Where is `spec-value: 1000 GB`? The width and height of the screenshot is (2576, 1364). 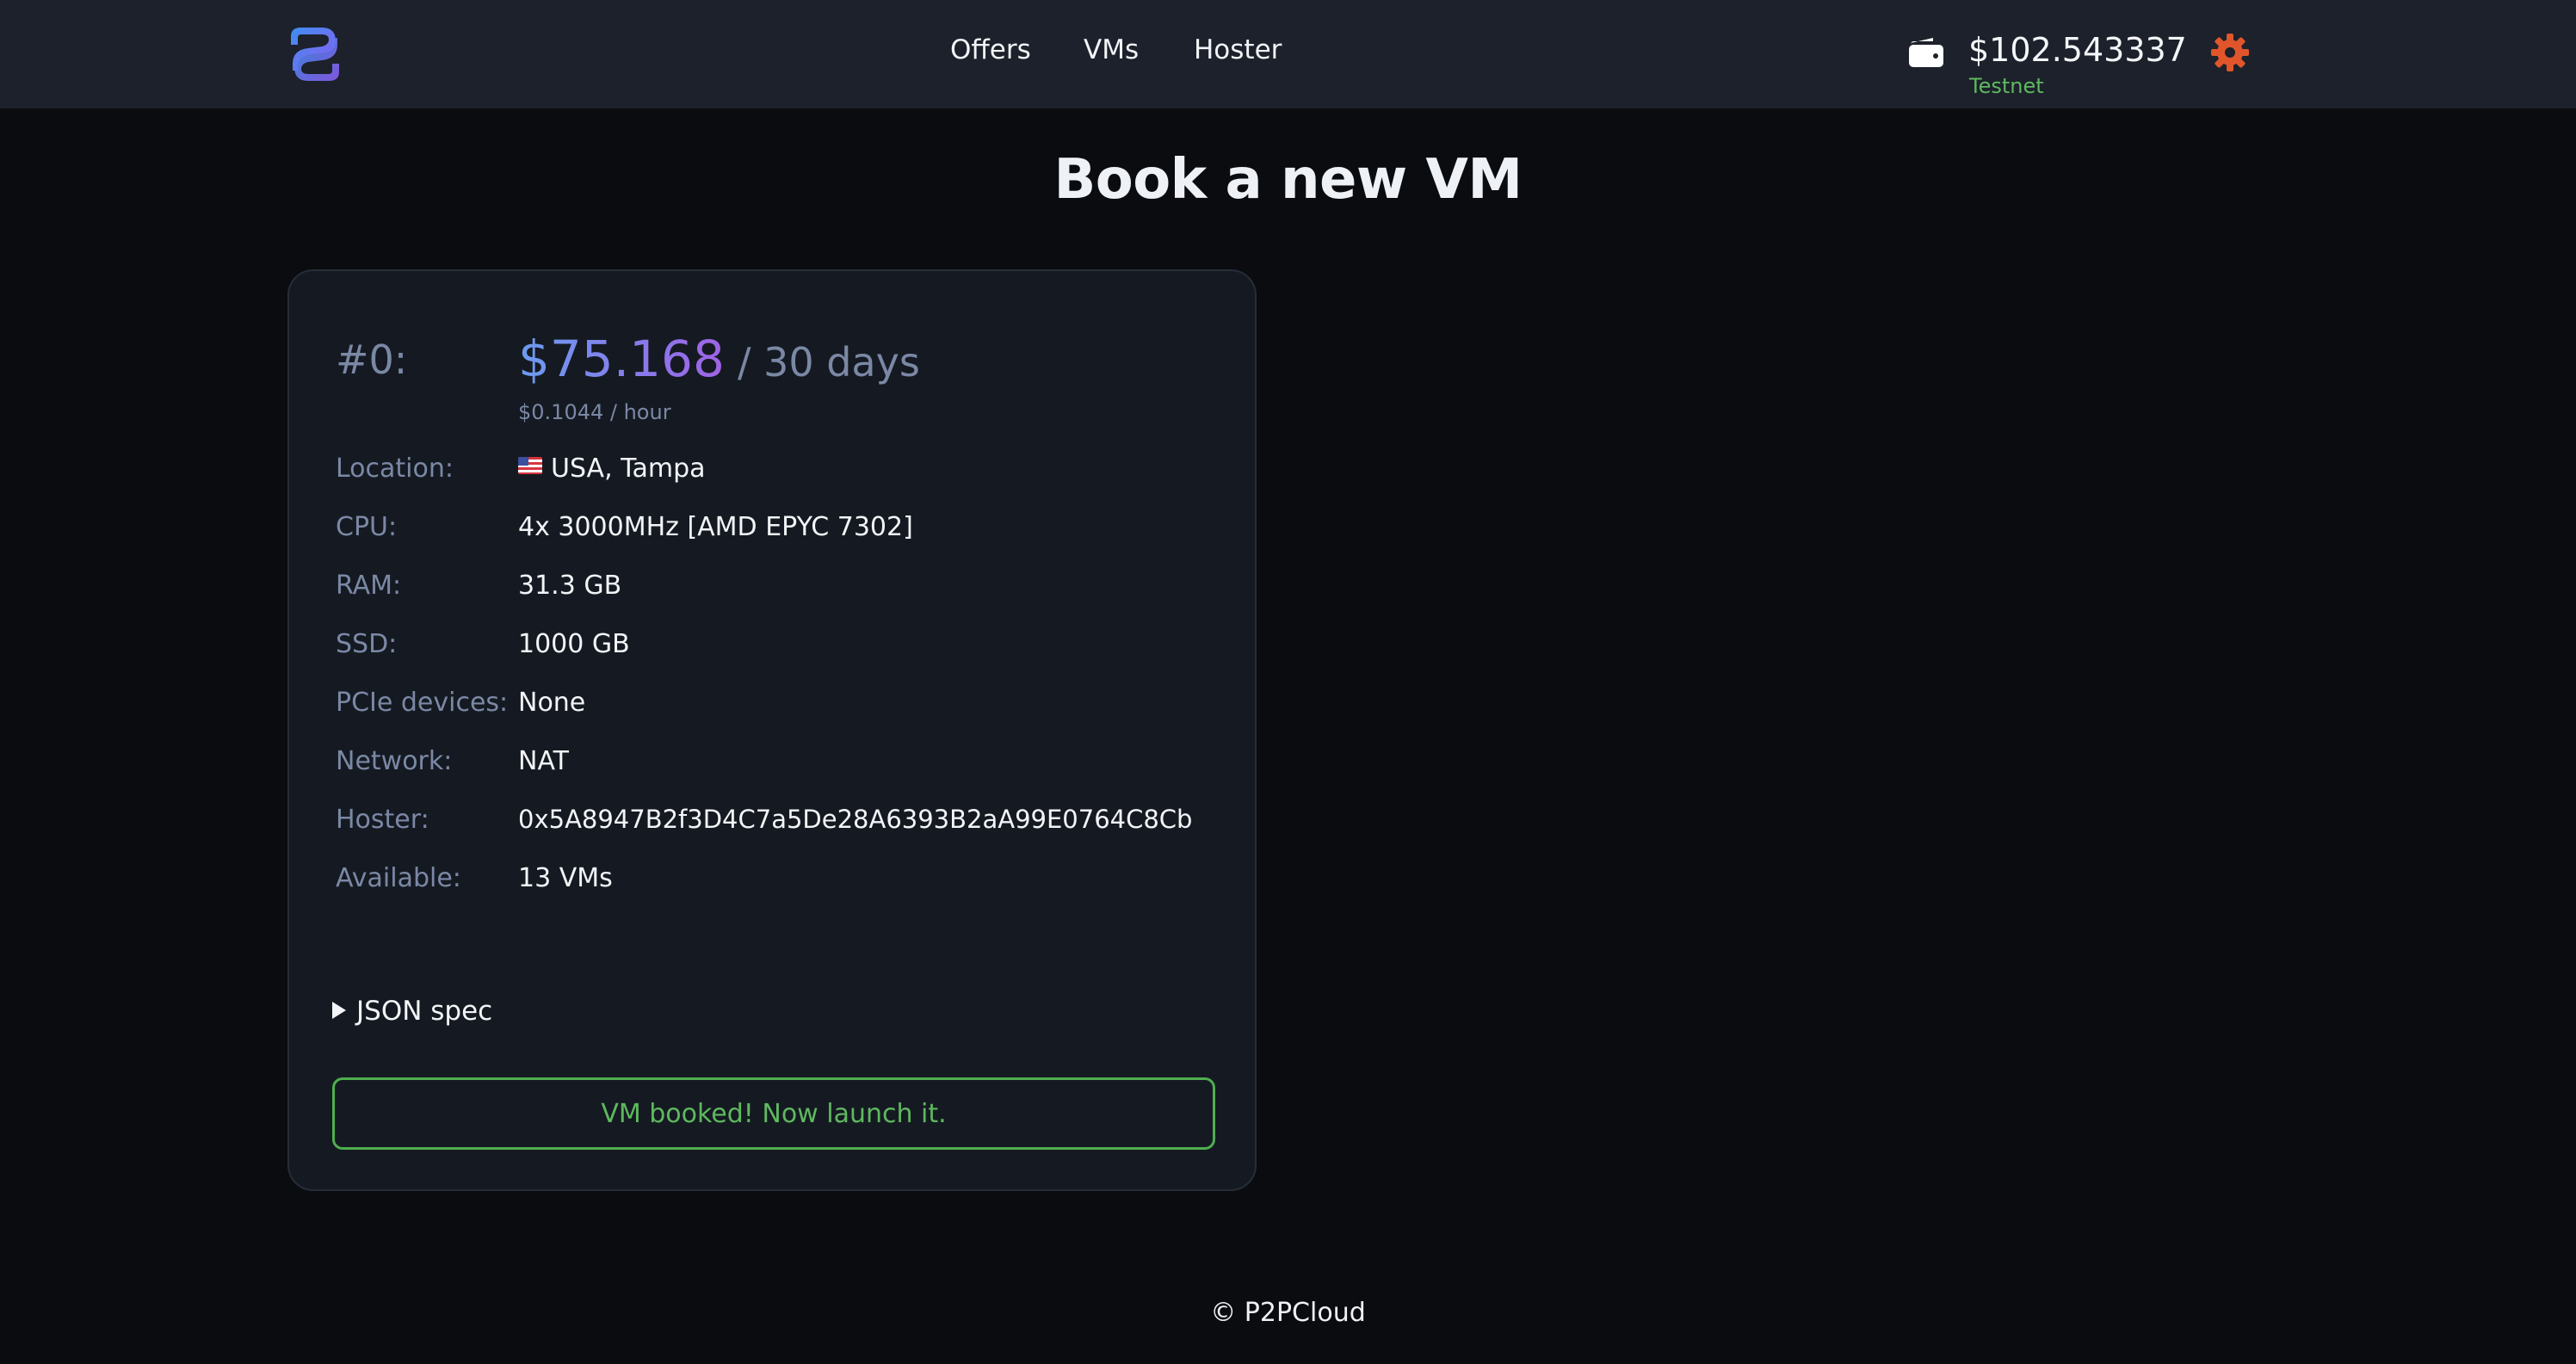 spec-value: 1000 GB is located at coordinates (574, 644).